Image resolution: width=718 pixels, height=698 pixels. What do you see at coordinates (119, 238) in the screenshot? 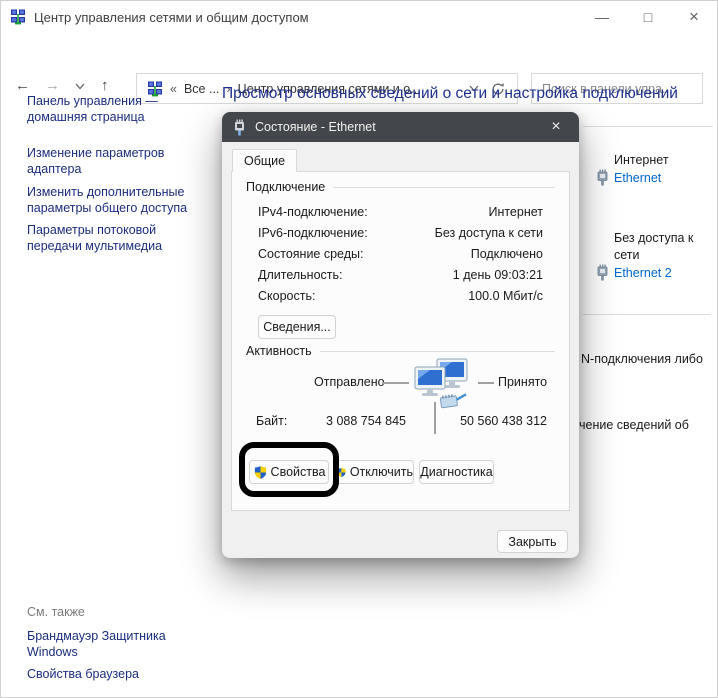
I see `sidebar-item-media-streaming: Параметры потоковой передачи мультимедиа` at bounding box center [119, 238].